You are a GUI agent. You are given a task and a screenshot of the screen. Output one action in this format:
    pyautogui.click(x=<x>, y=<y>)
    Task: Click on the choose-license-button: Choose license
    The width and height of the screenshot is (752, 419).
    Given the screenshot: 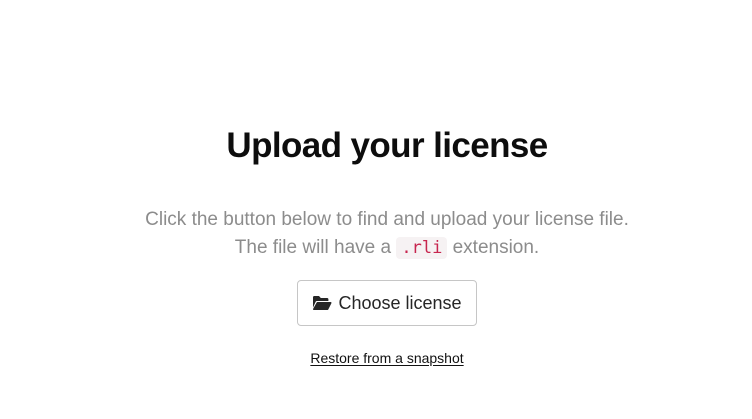 What is the action you would take?
    pyautogui.click(x=387, y=303)
    